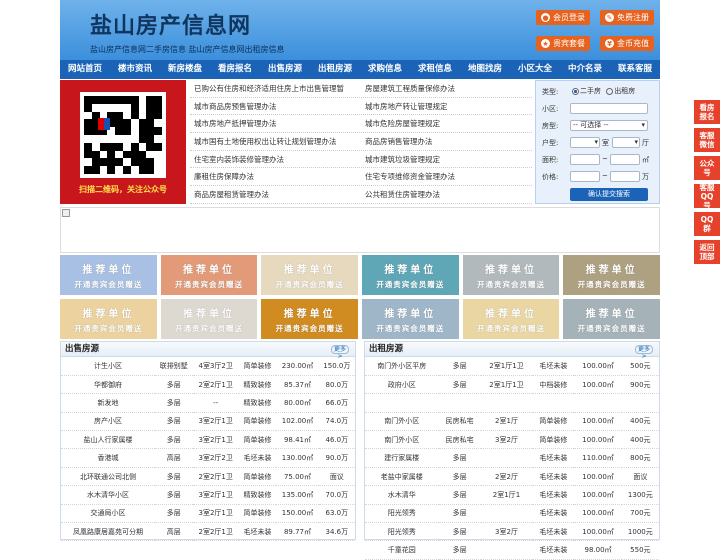  I want to click on nav-item: 出售房源, so click(285, 69).